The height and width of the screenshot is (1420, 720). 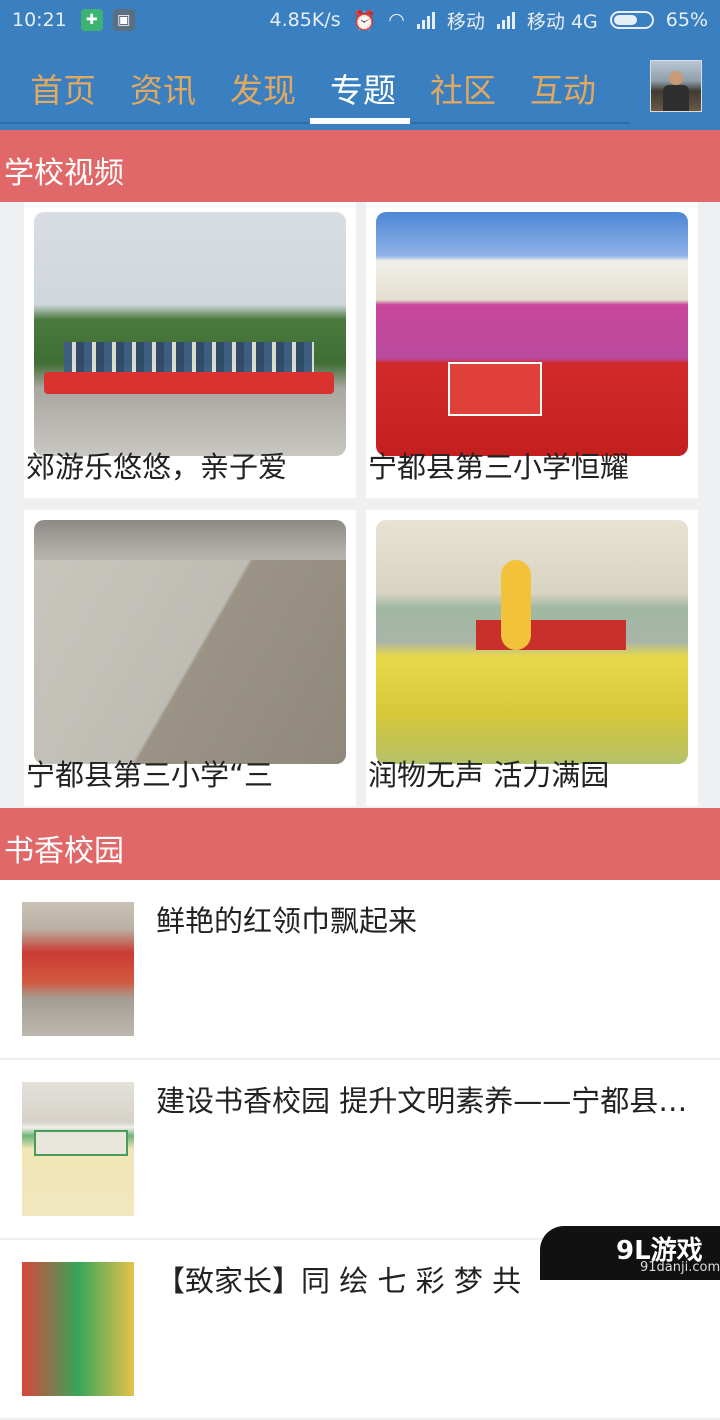 What do you see at coordinates (631, 20) in the screenshot?
I see `battery-icon` at bounding box center [631, 20].